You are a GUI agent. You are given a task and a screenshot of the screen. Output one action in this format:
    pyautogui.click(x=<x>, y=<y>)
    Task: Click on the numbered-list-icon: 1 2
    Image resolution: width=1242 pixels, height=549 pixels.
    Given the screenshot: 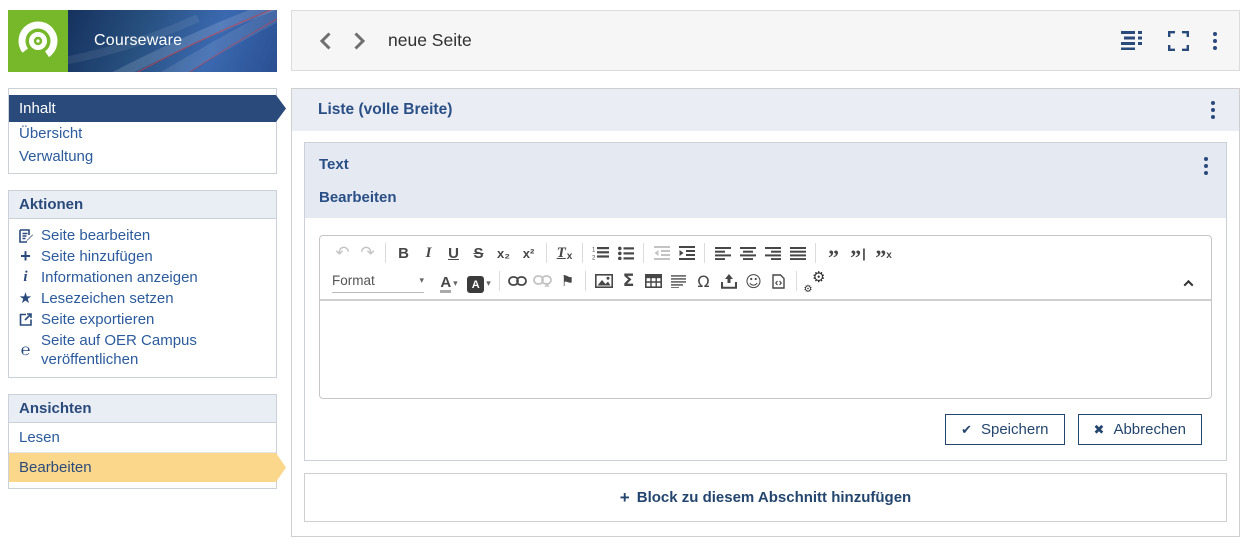 What is the action you would take?
    pyautogui.click(x=600, y=253)
    